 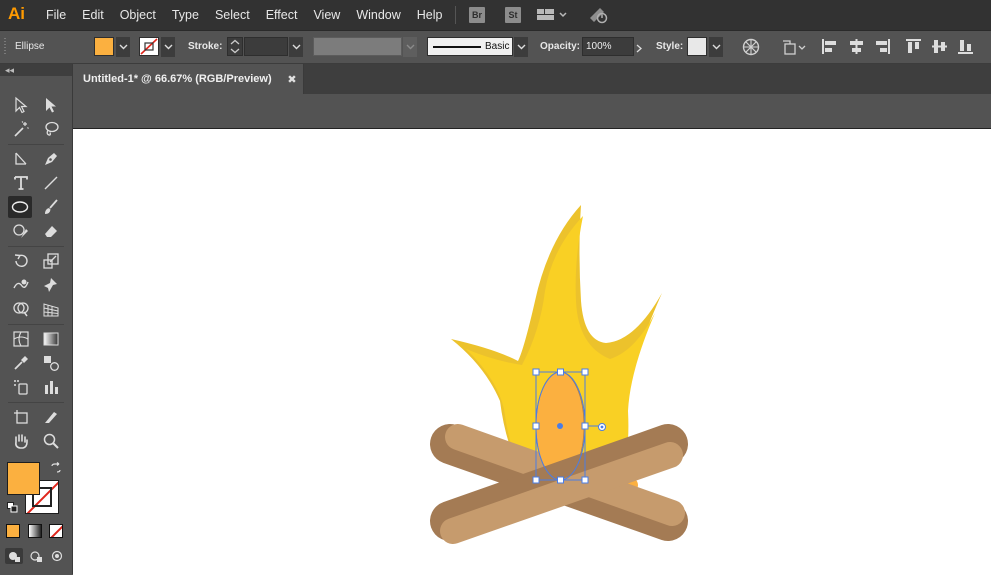 I want to click on draw-inside-icon, so click(x=57, y=556).